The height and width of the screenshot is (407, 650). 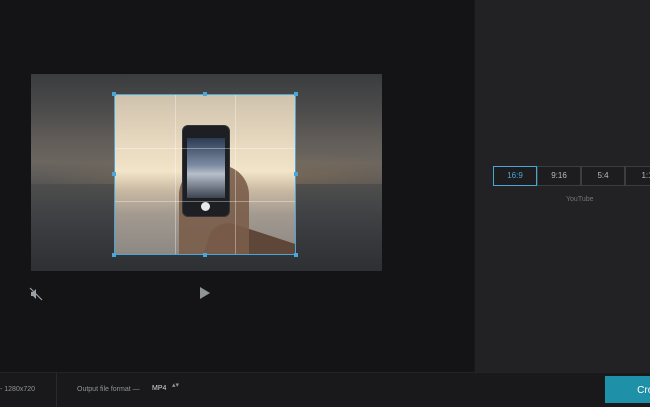 I want to click on ratio-5-4-button: 5:4, so click(x=603, y=176).